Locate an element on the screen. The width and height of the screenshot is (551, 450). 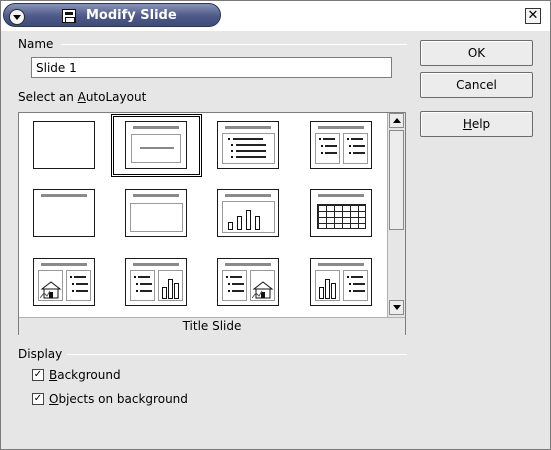
cancel-button: Cancel is located at coordinates (476, 85).